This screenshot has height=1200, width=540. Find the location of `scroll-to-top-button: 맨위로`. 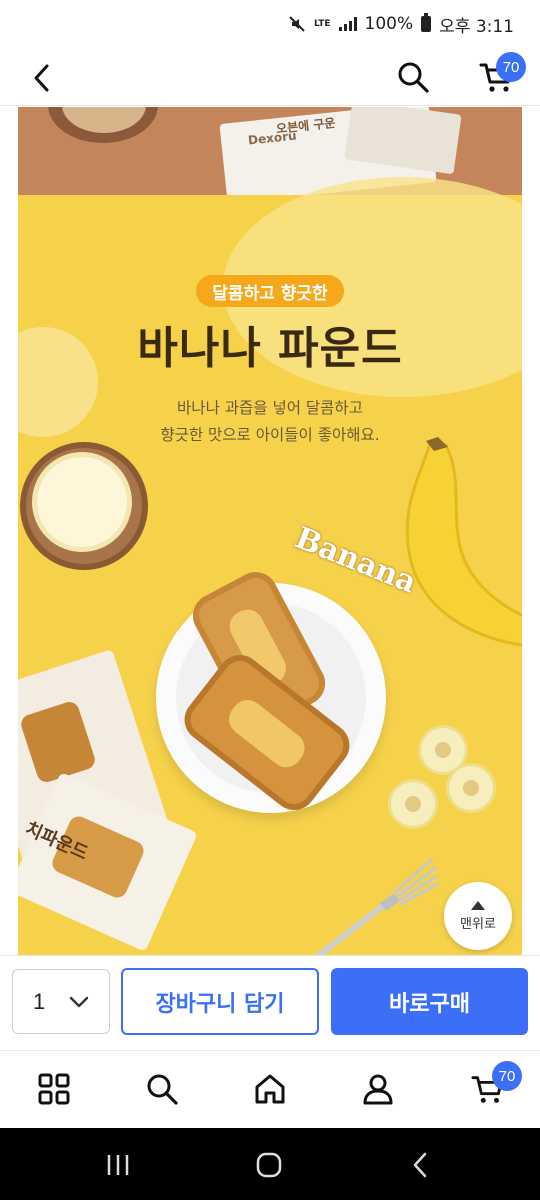

scroll-to-top-button: 맨위로 is located at coordinates (478, 916).